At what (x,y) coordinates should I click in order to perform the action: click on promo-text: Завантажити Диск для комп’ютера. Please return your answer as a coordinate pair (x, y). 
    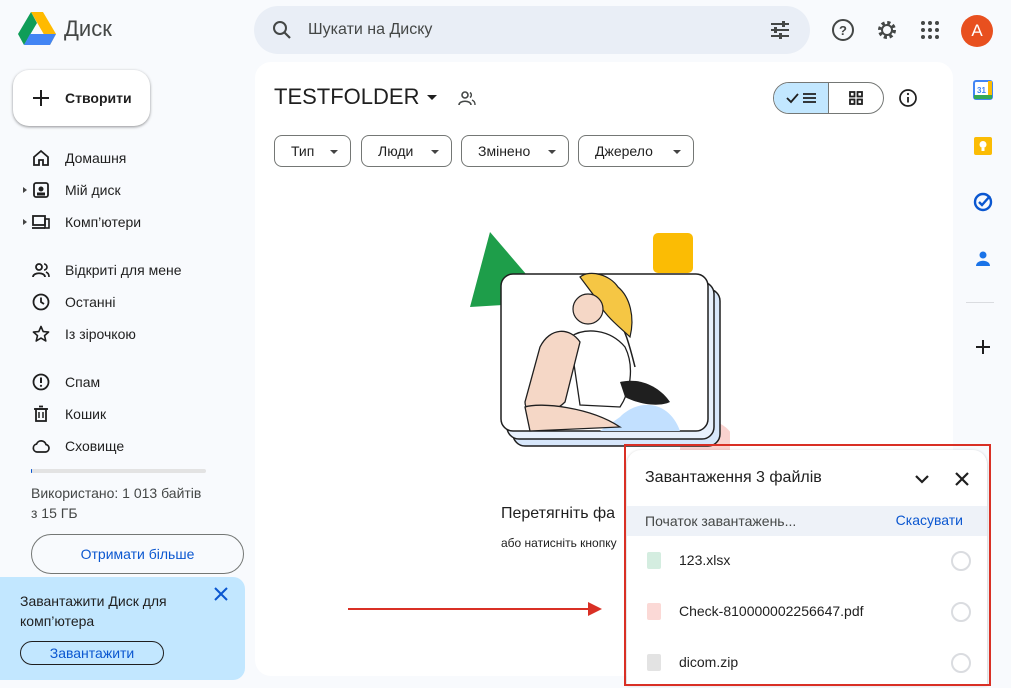
    Looking at the image, I should click on (93, 611).